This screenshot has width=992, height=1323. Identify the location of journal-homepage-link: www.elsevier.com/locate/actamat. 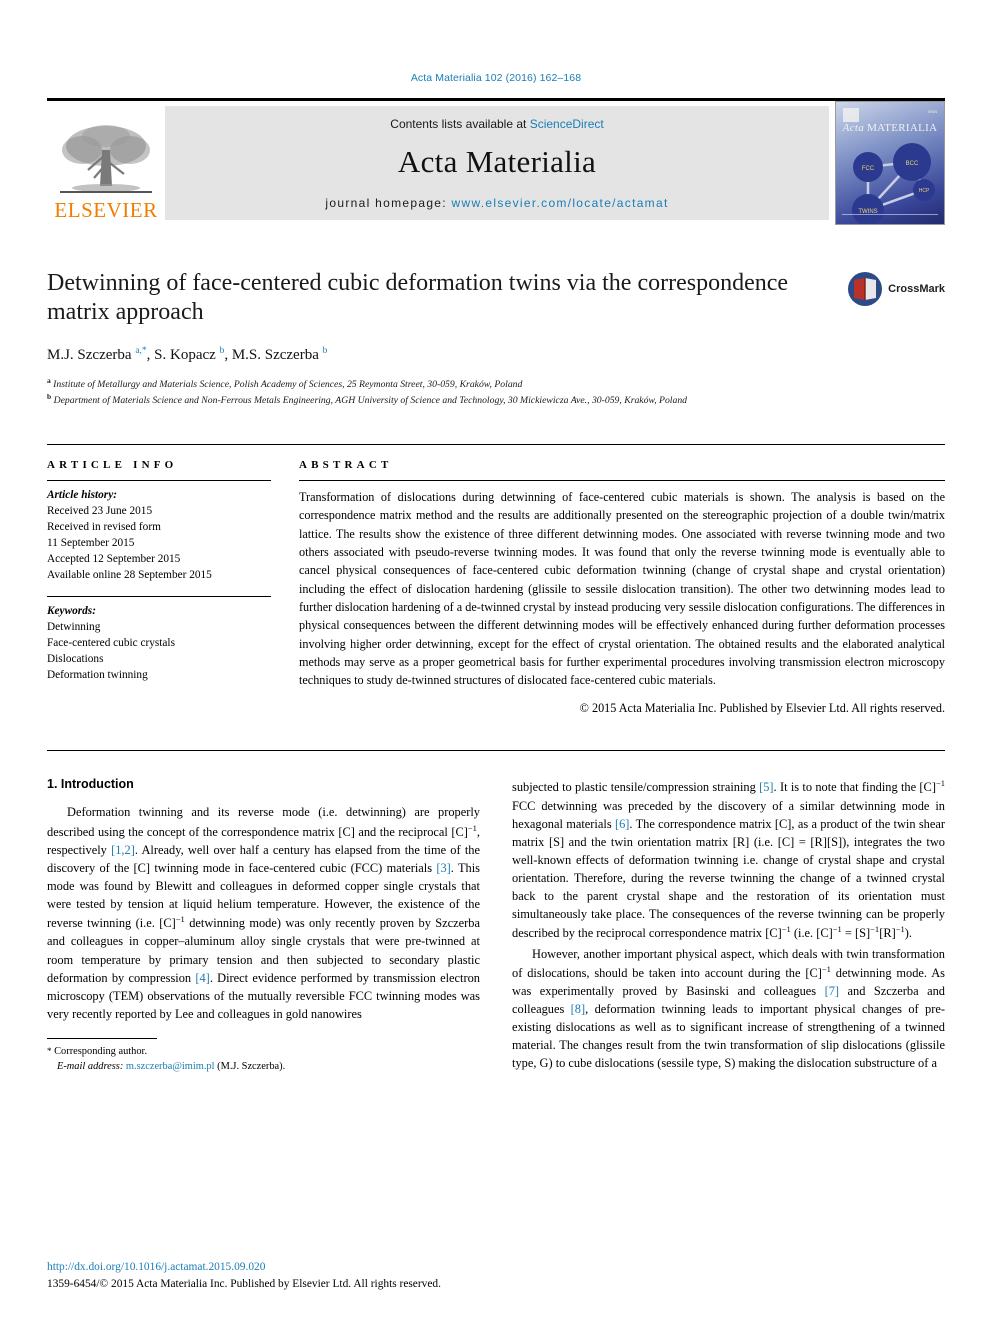
(560, 203).